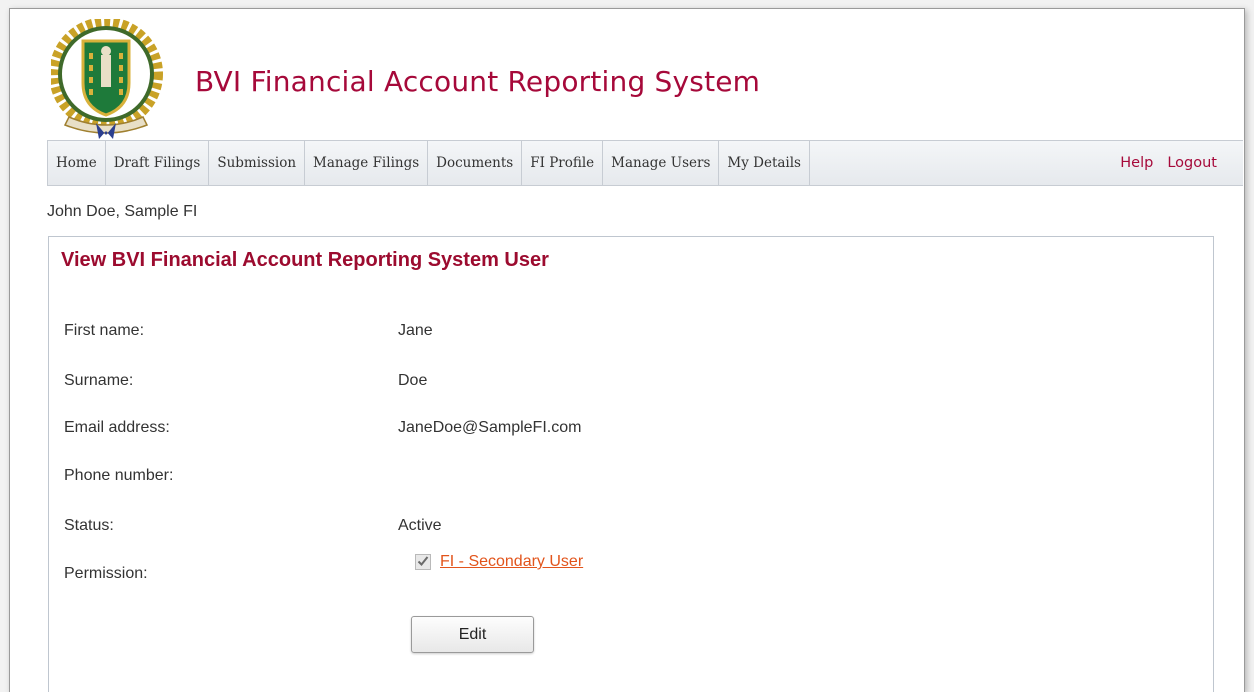 Image resolution: width=1254 pixels, height=692 pixels. I want to click on phone-row: Phone number:, so click(631, 479).